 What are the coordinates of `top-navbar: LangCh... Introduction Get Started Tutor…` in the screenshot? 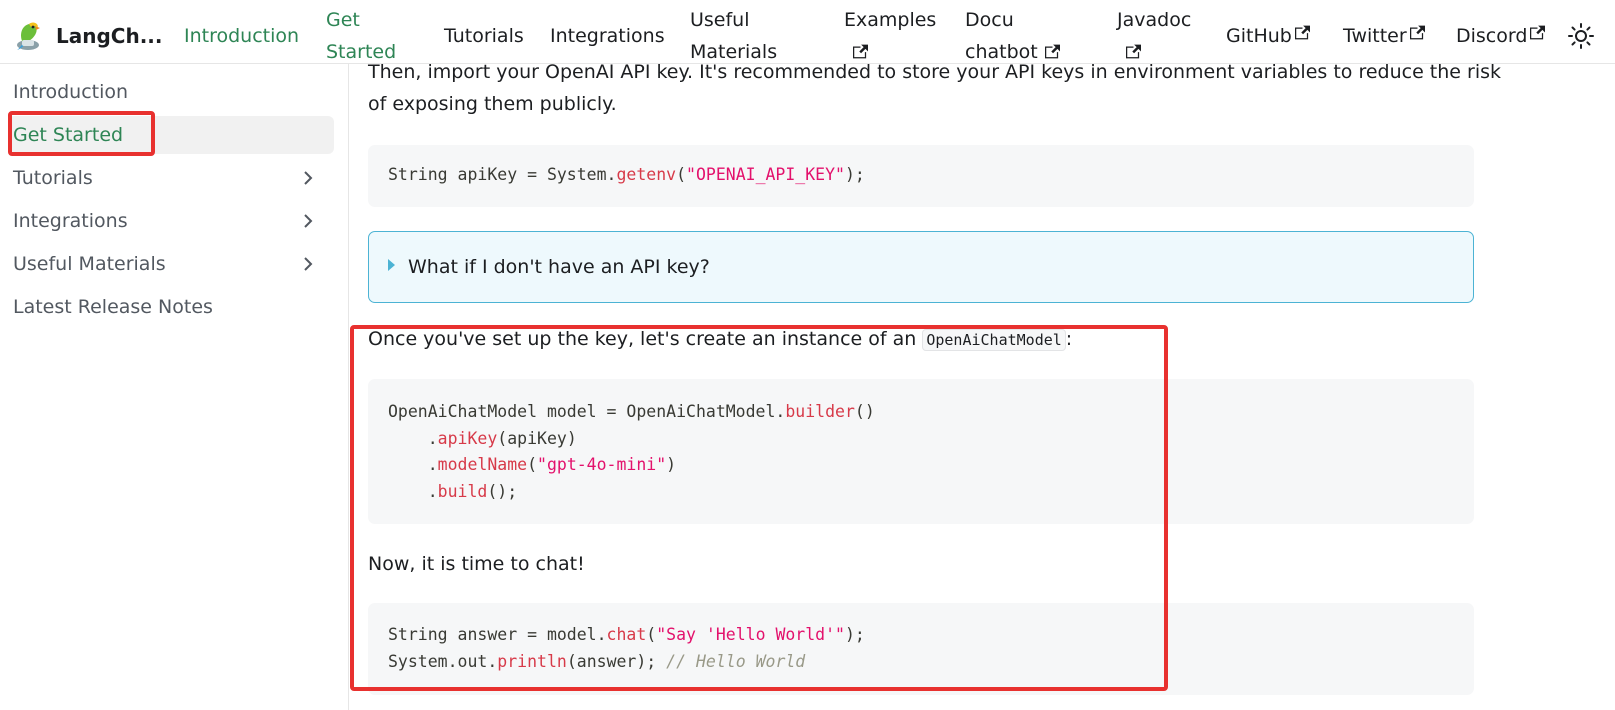 It's located at (807, 32).